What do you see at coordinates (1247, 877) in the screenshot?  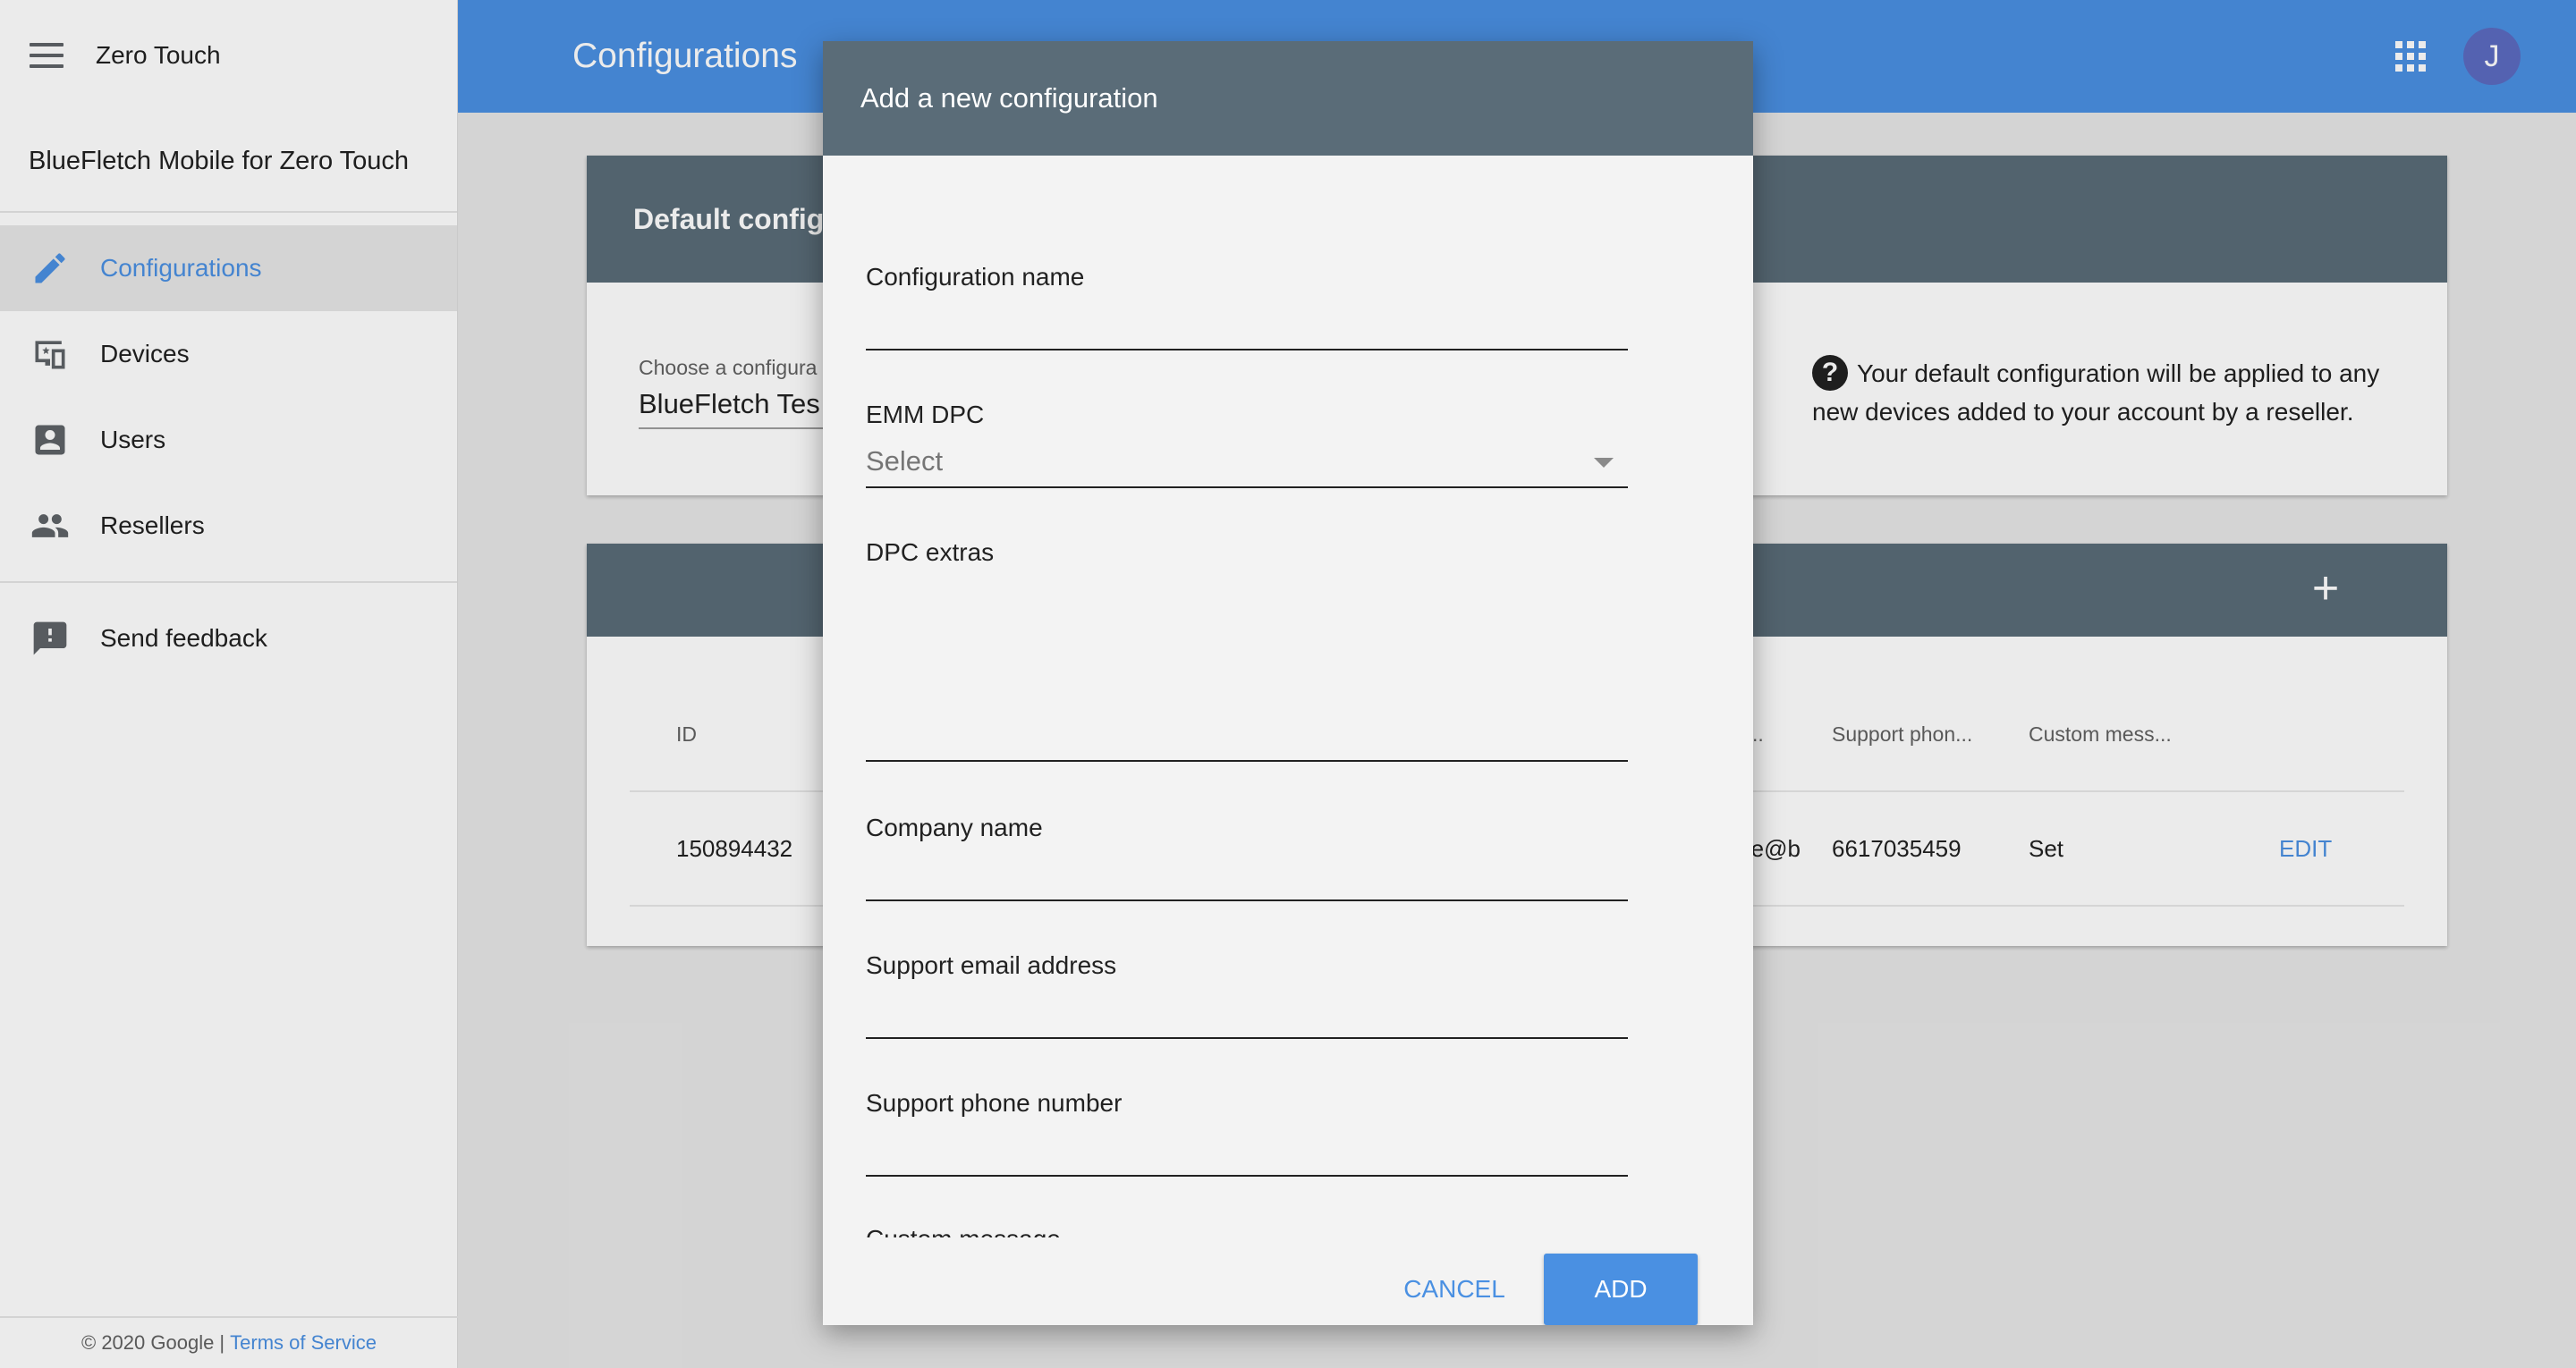 I see `company-name-input` at bounding box center [1247, 877].